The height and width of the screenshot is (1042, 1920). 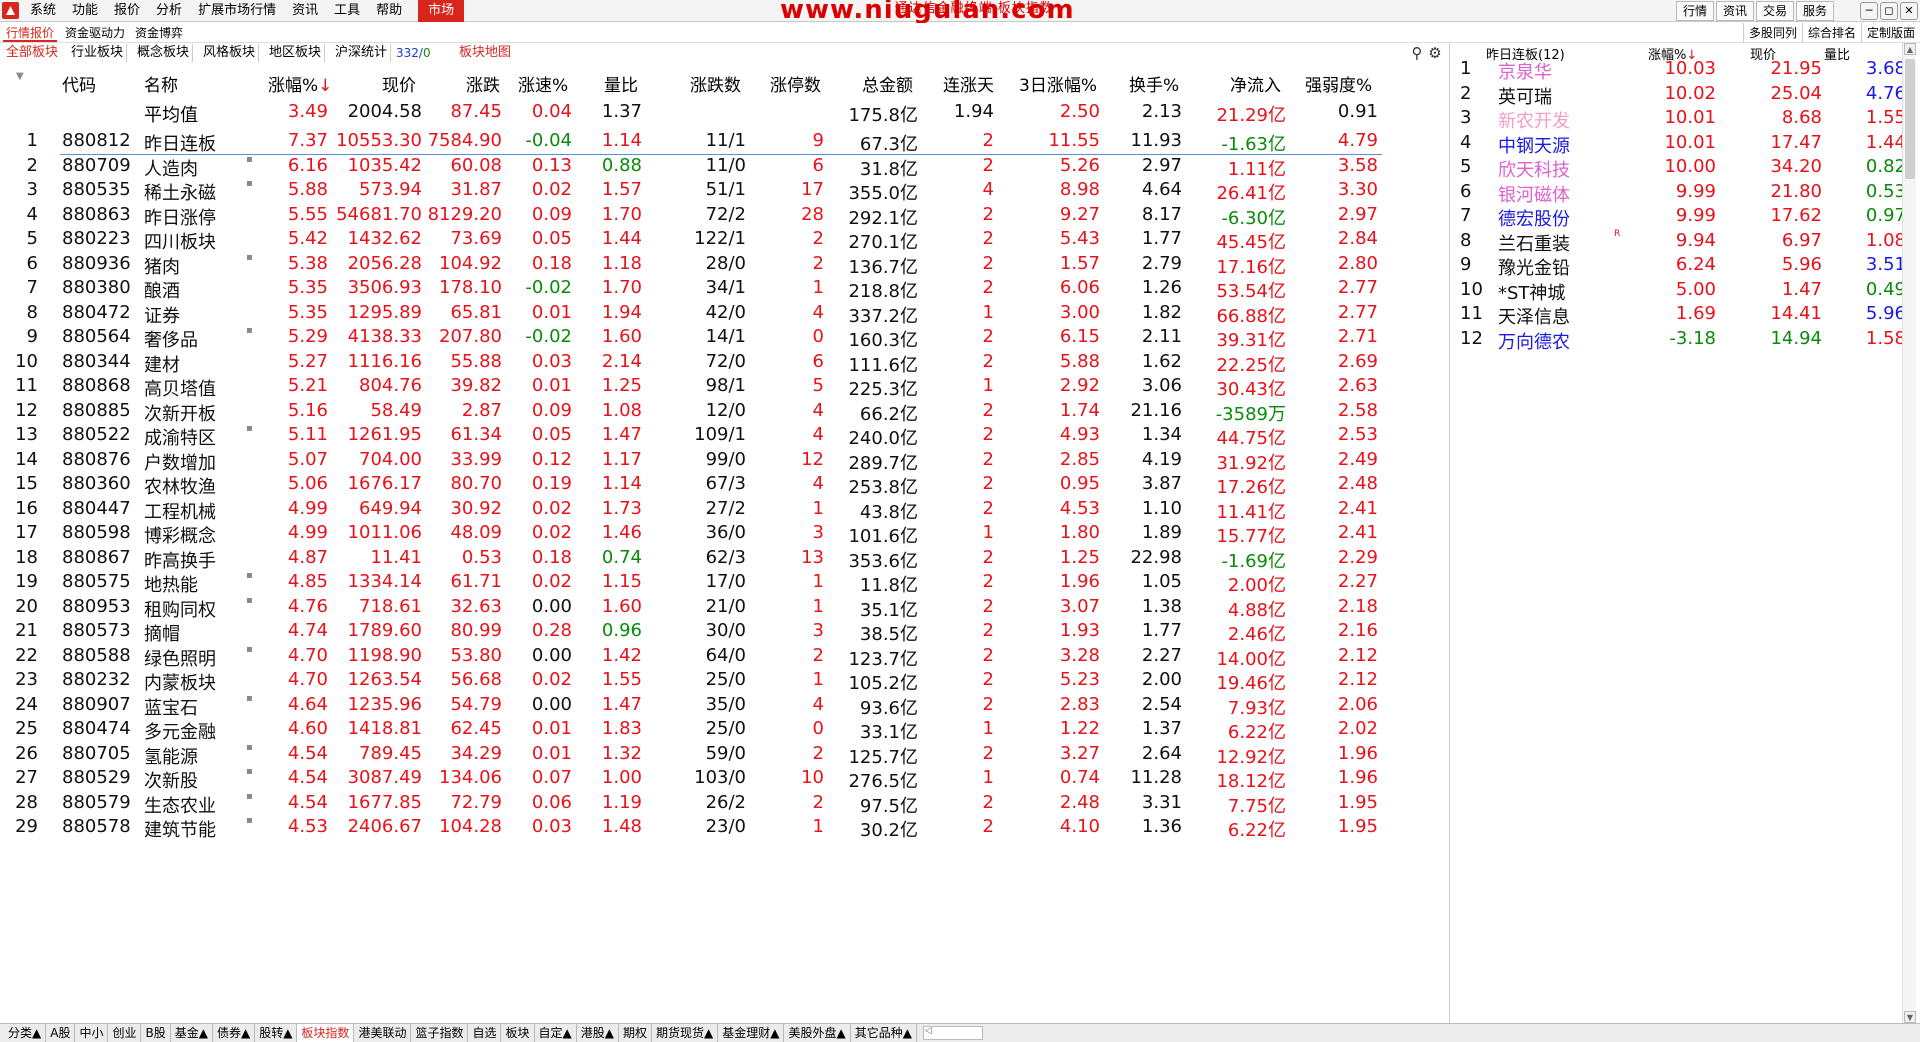 What do you see at coordinates (156, 1033) in the screenshot?
I see `market-tab-5: B股` at bounding box center [156, 1033].